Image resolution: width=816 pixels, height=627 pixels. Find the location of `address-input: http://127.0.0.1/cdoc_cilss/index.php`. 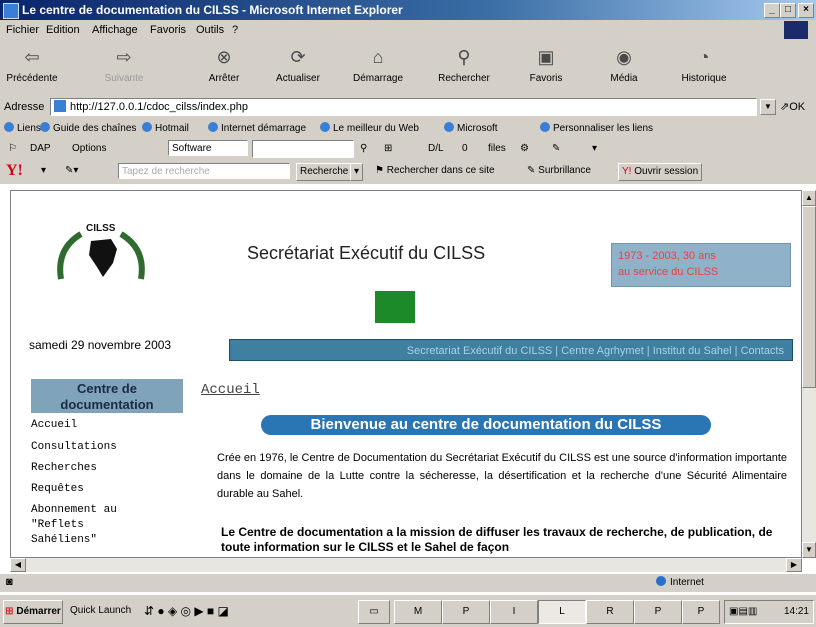

address-input: http://127.0.0.1/cdoc_cilss/index.php is located at coordinates (403, 107).